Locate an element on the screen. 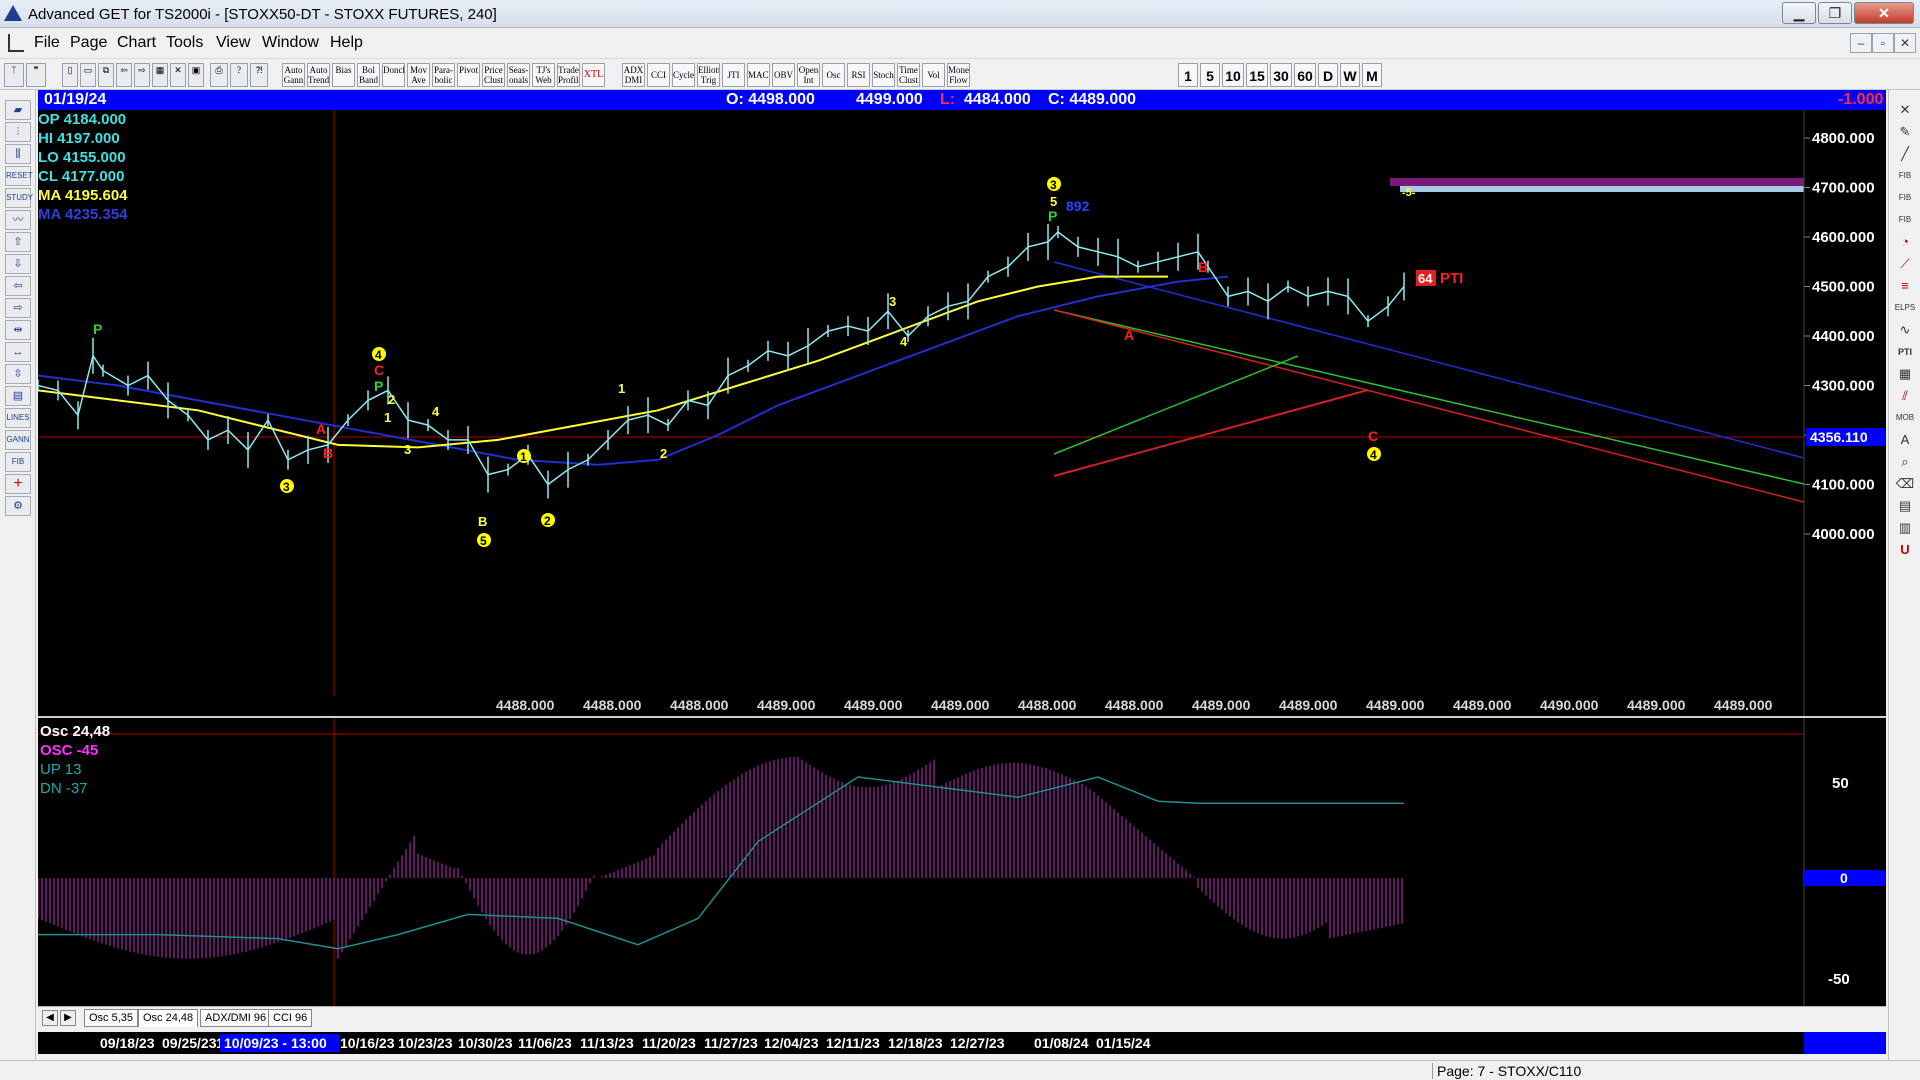 Image resolution: width=1920 pixels, height=1080 pixels. table-icon: ▤ is located at coordinates (18, 396).